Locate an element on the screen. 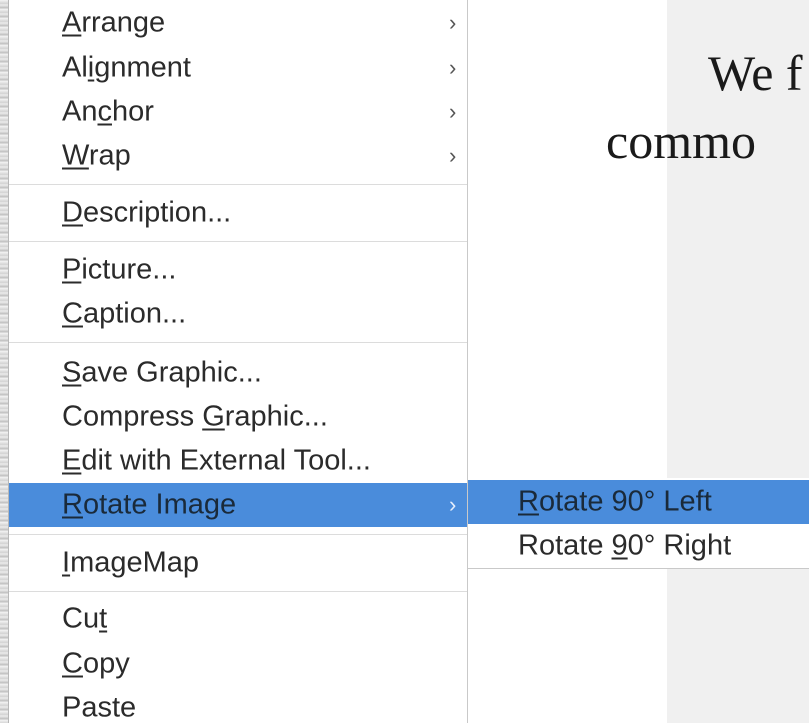 The width and height of the screenshot is (809, 723). menu-item-label: ImageMap is located at coordinates (131, 562).